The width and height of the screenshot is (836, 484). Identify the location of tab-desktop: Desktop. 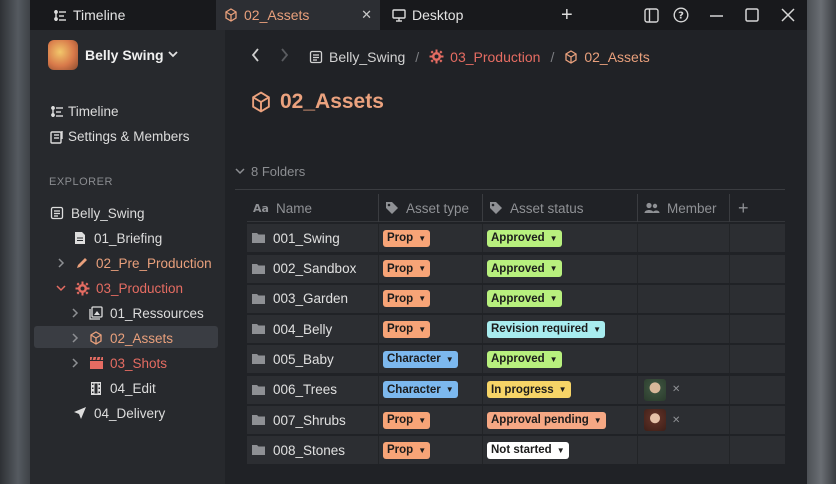
(427, 15).